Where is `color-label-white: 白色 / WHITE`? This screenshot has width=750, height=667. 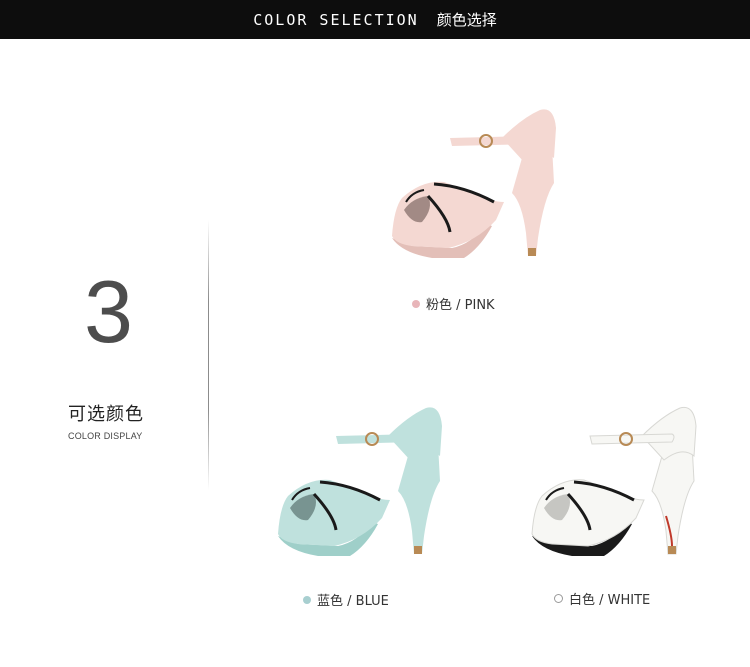 color-label-white: 白色 / WHITE is located at coordinates (602, 598).